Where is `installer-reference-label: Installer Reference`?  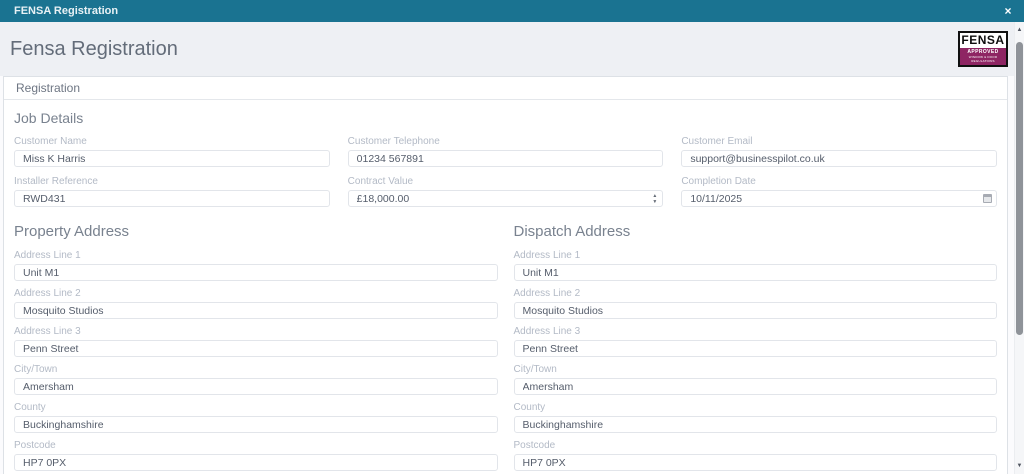 installer-reference-label: Installer Reference is located at coordinates (56, 181).